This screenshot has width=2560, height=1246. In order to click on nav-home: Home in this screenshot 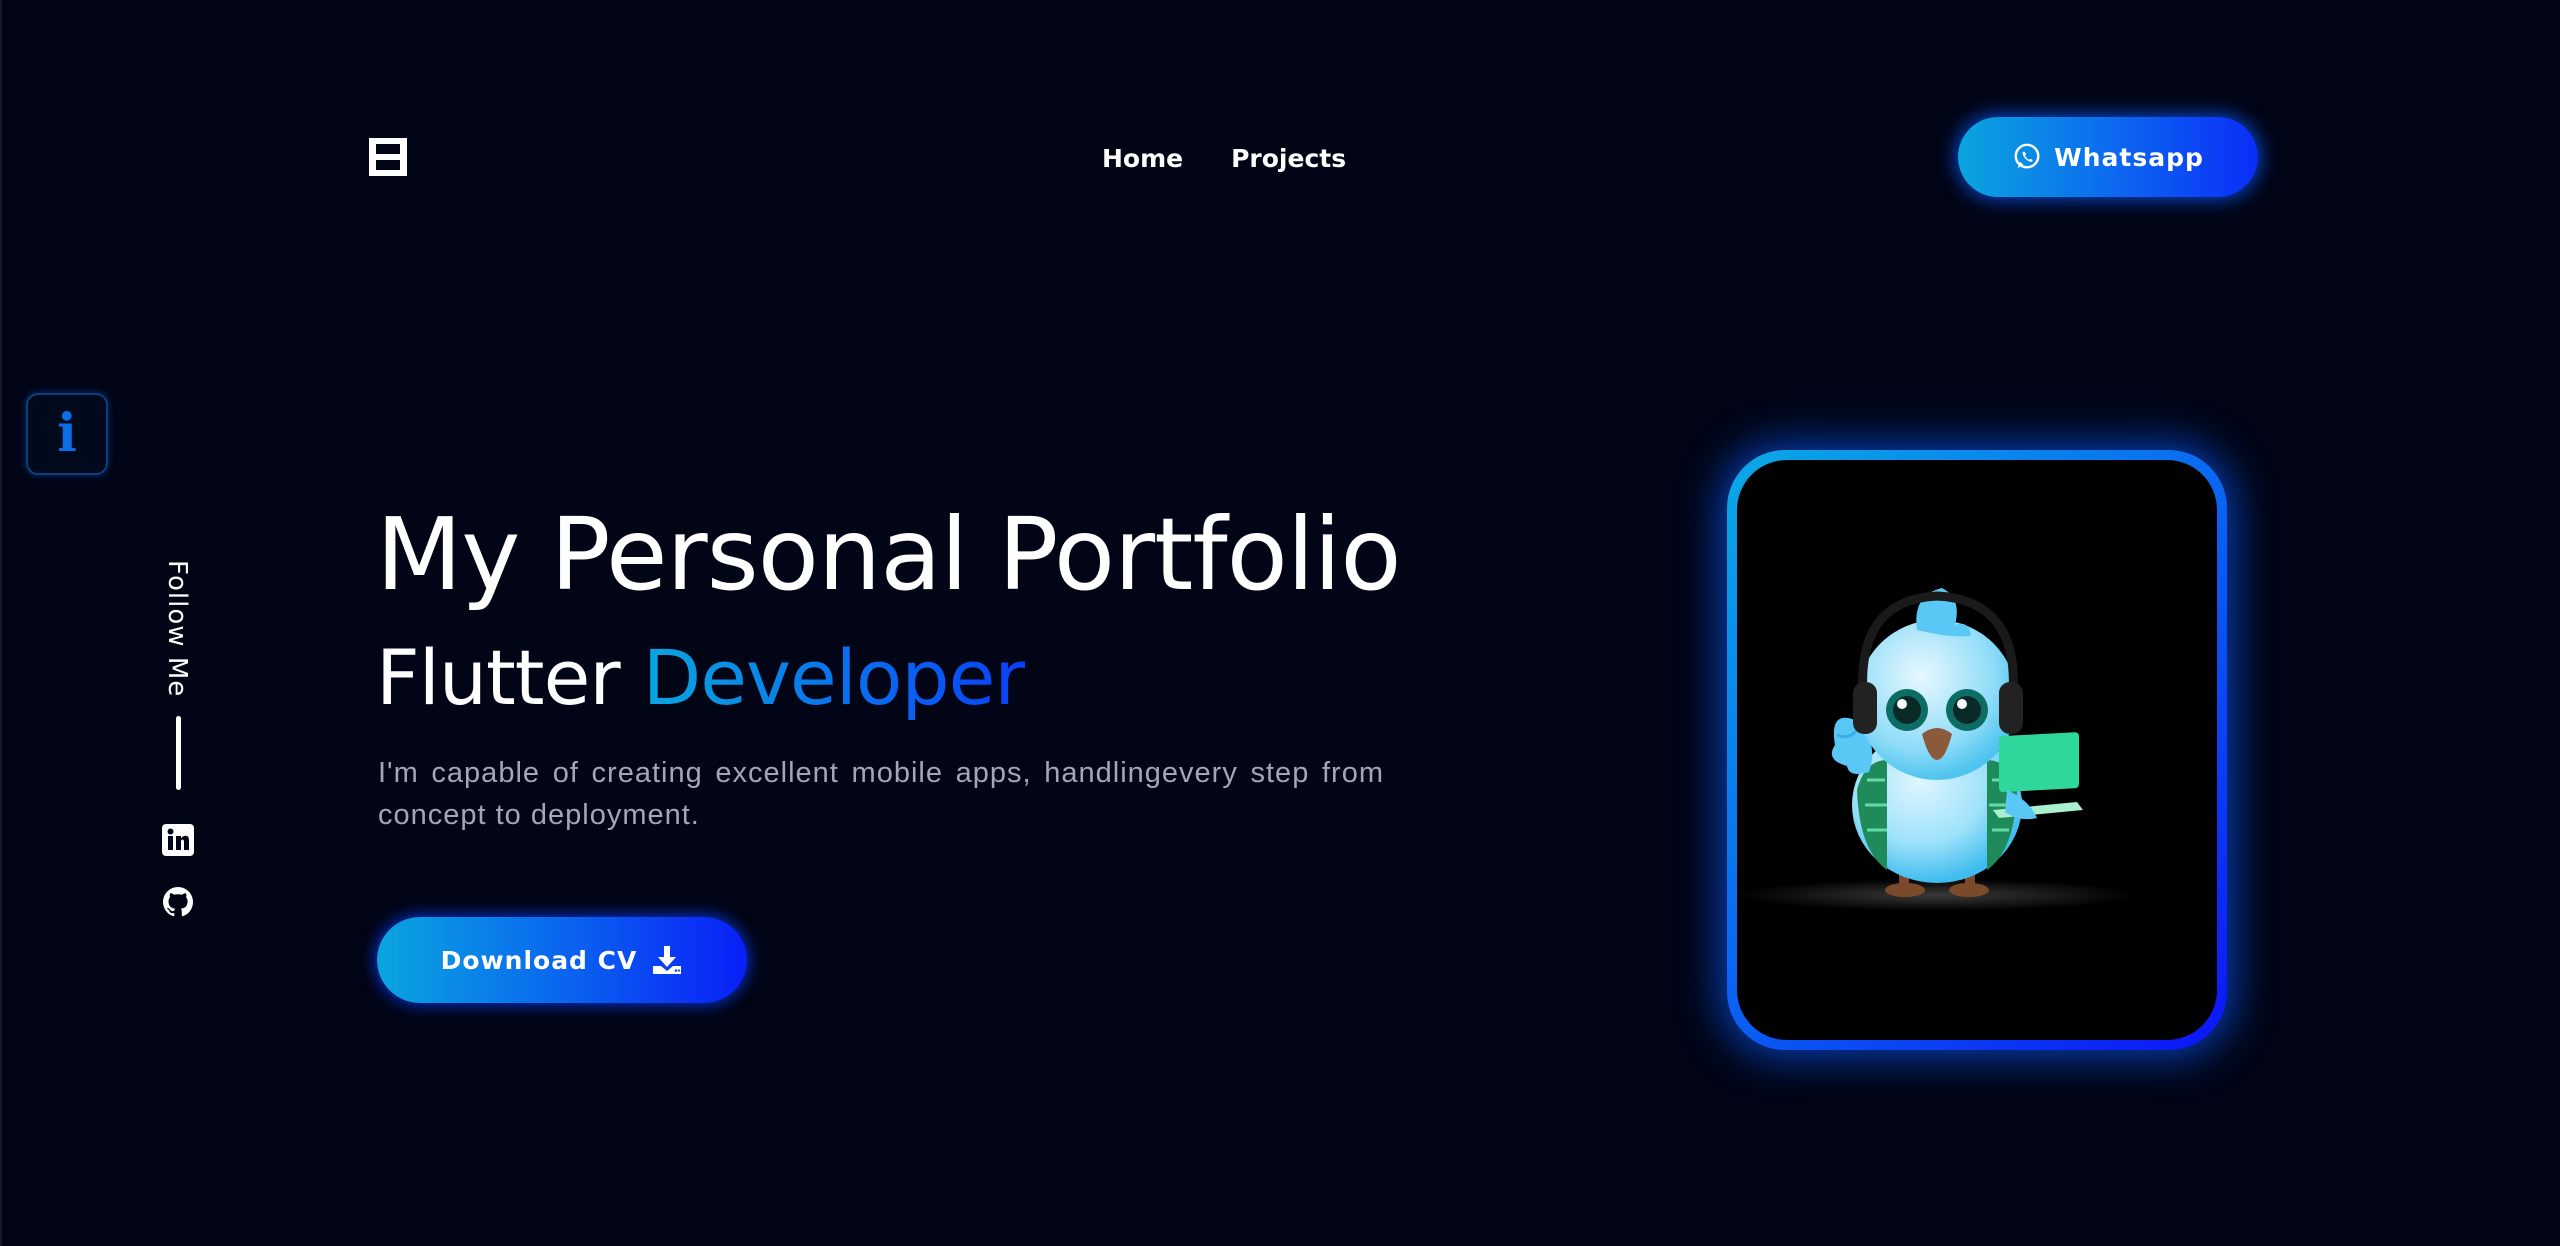, I will do `click(1142, 159)`.